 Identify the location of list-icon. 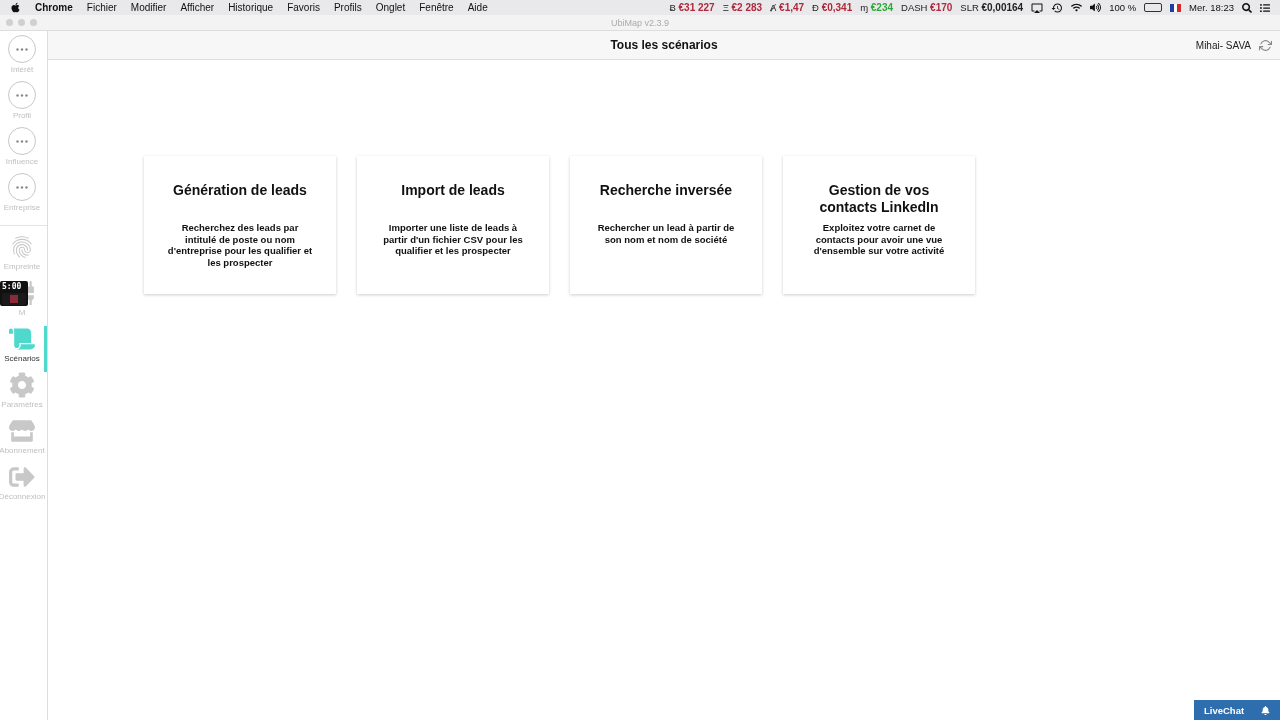
(1265, 7).